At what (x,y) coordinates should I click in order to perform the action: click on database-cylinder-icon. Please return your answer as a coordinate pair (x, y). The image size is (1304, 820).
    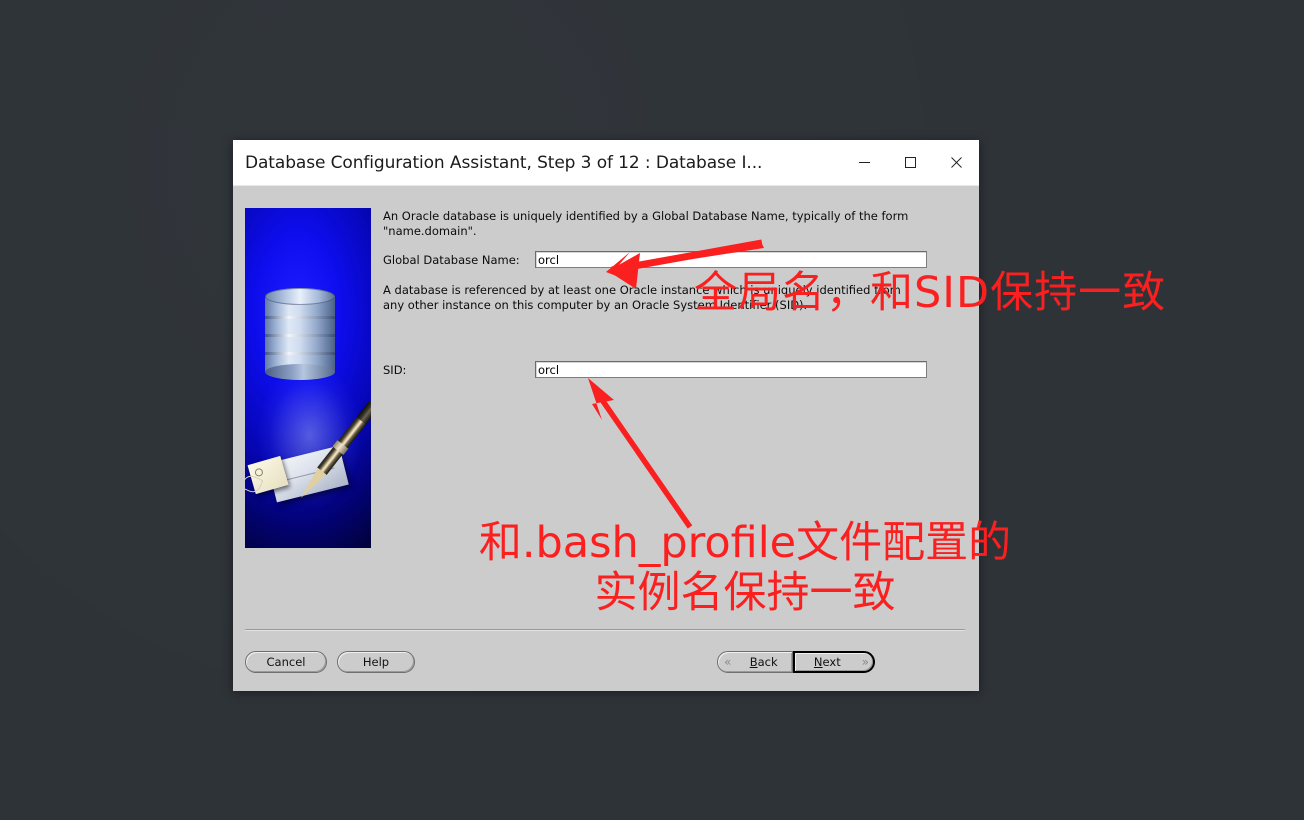
    Looking at the image, I should click on (300, 334).